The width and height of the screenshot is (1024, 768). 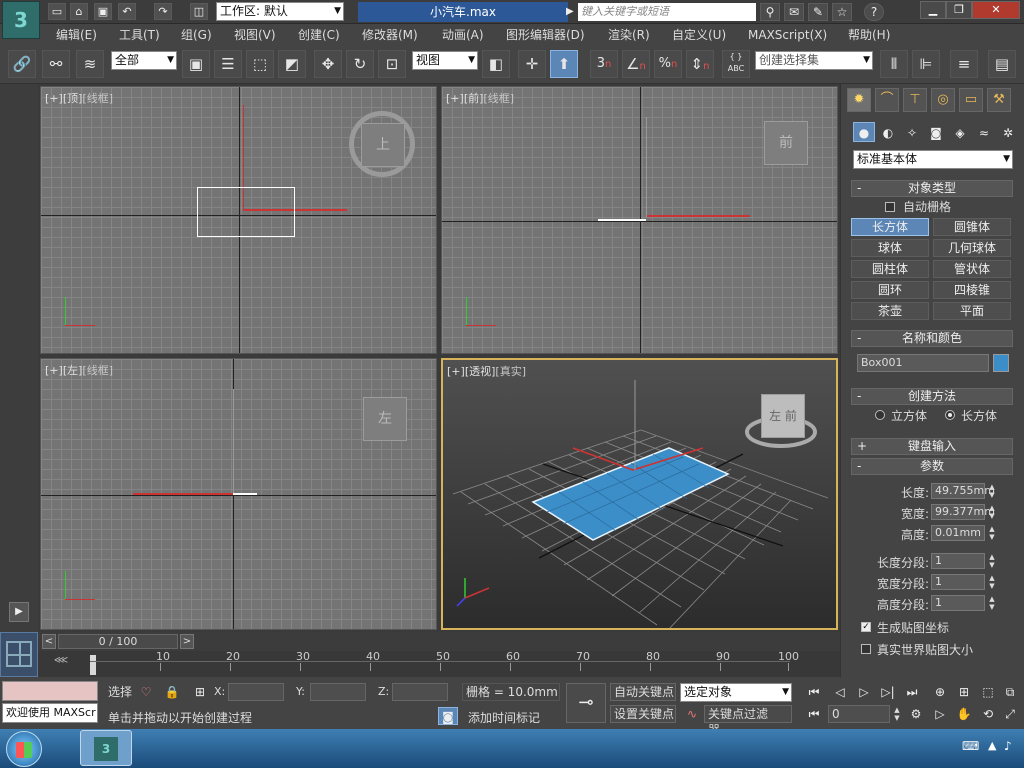 I want to click on goto-end-icon: ⏭, so click(x=912, y=692).